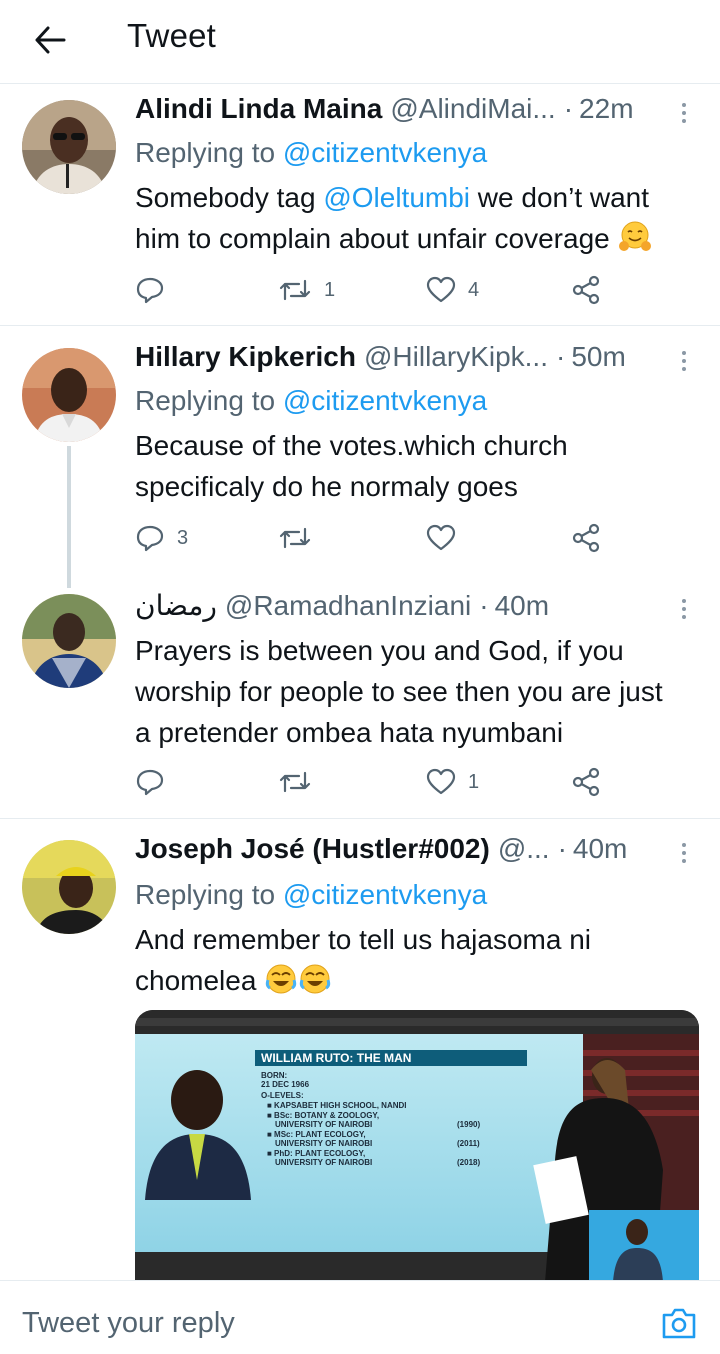  What do you see at coordinates (348, 606) in the screenshot?
I see `author-handle: @RamadhanInziani` at bounding box center [348, 606].